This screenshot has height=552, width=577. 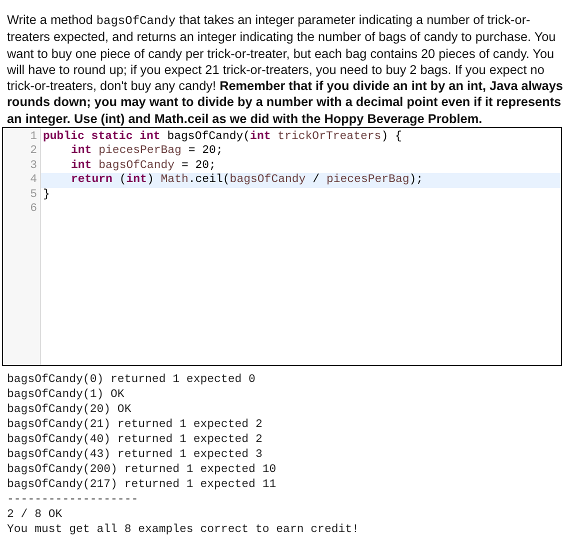 What do you see at coordinates (142, 470) in the screenshot?
I see `output-line: bagsOfCandy(200) returned 1 expected 10` at bounding box center [142, 470].